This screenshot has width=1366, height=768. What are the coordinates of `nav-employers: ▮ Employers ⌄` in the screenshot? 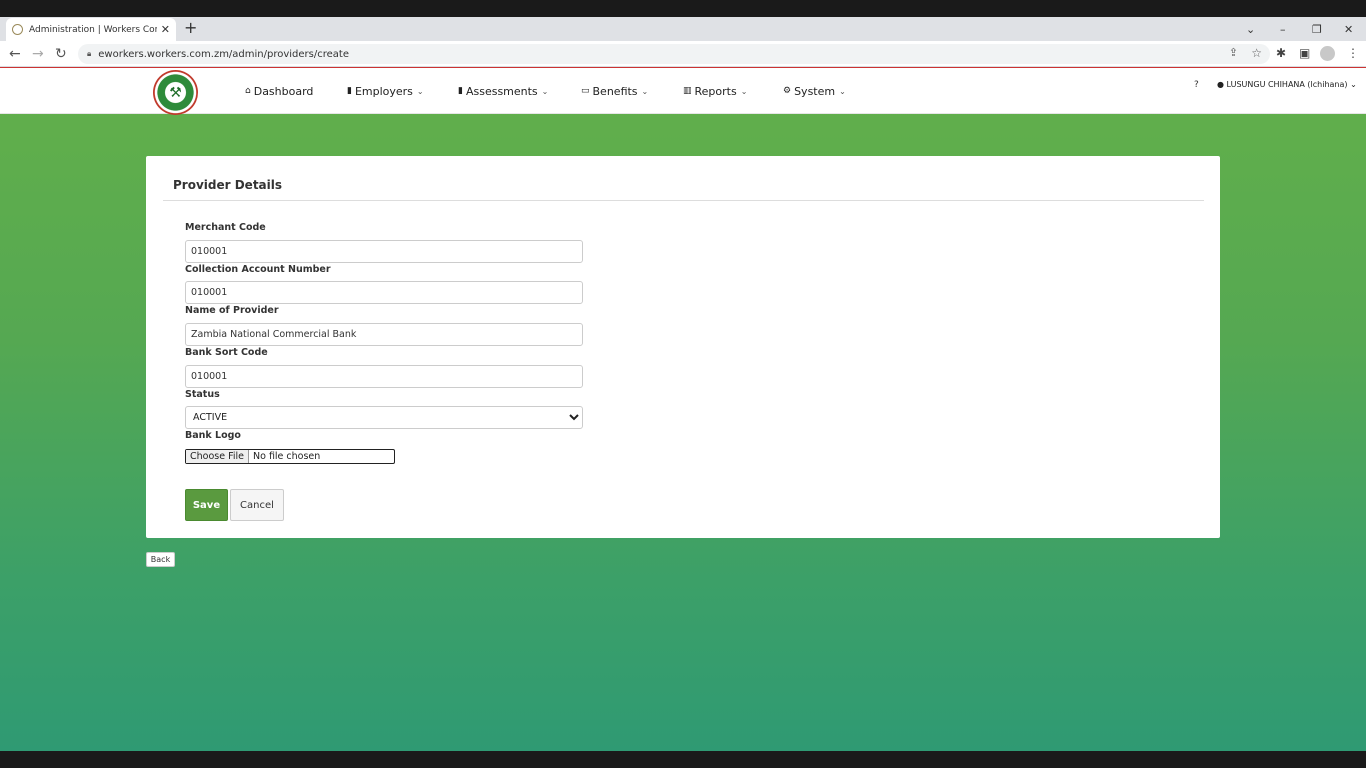 It's located at (385, 91).